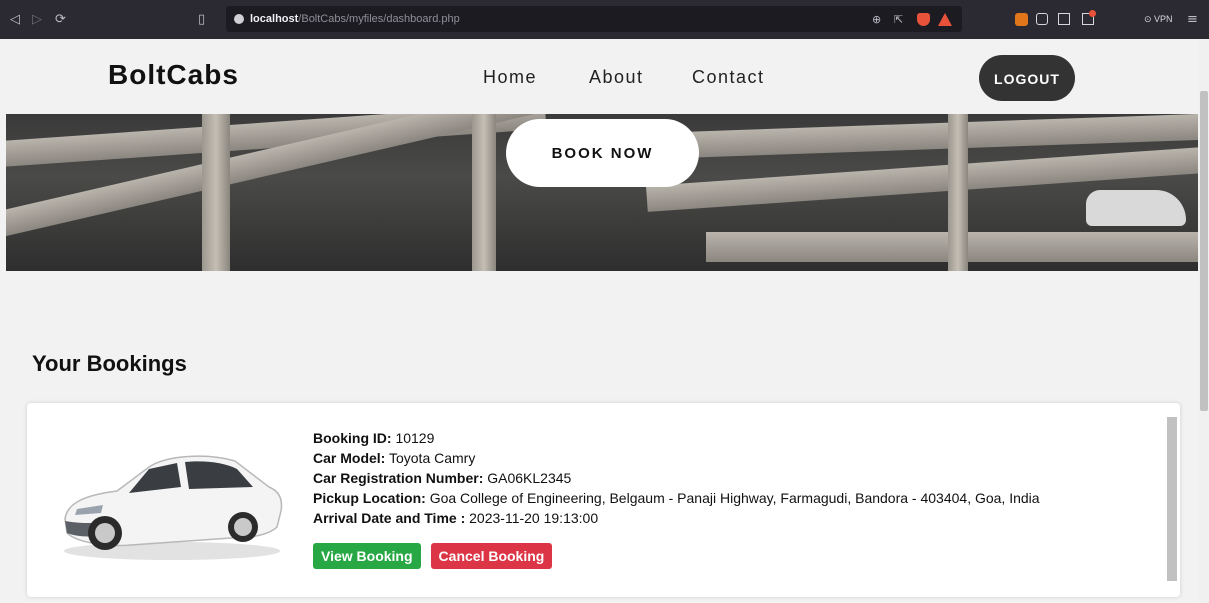 The height and width of the screenshot is (603, 1209). Describe the element at coordinates (1163, 19) in the screenshot. I see `vpn-label: VPN` at that location.